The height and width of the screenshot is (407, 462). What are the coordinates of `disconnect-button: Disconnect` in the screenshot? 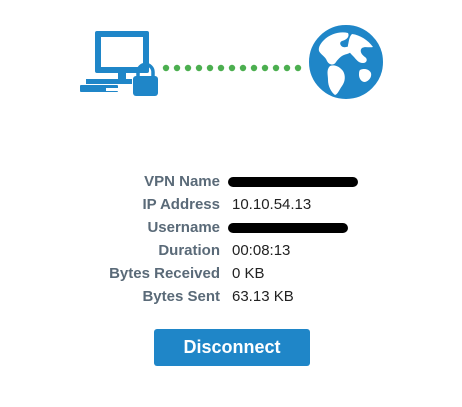 It's located at (232, 347).